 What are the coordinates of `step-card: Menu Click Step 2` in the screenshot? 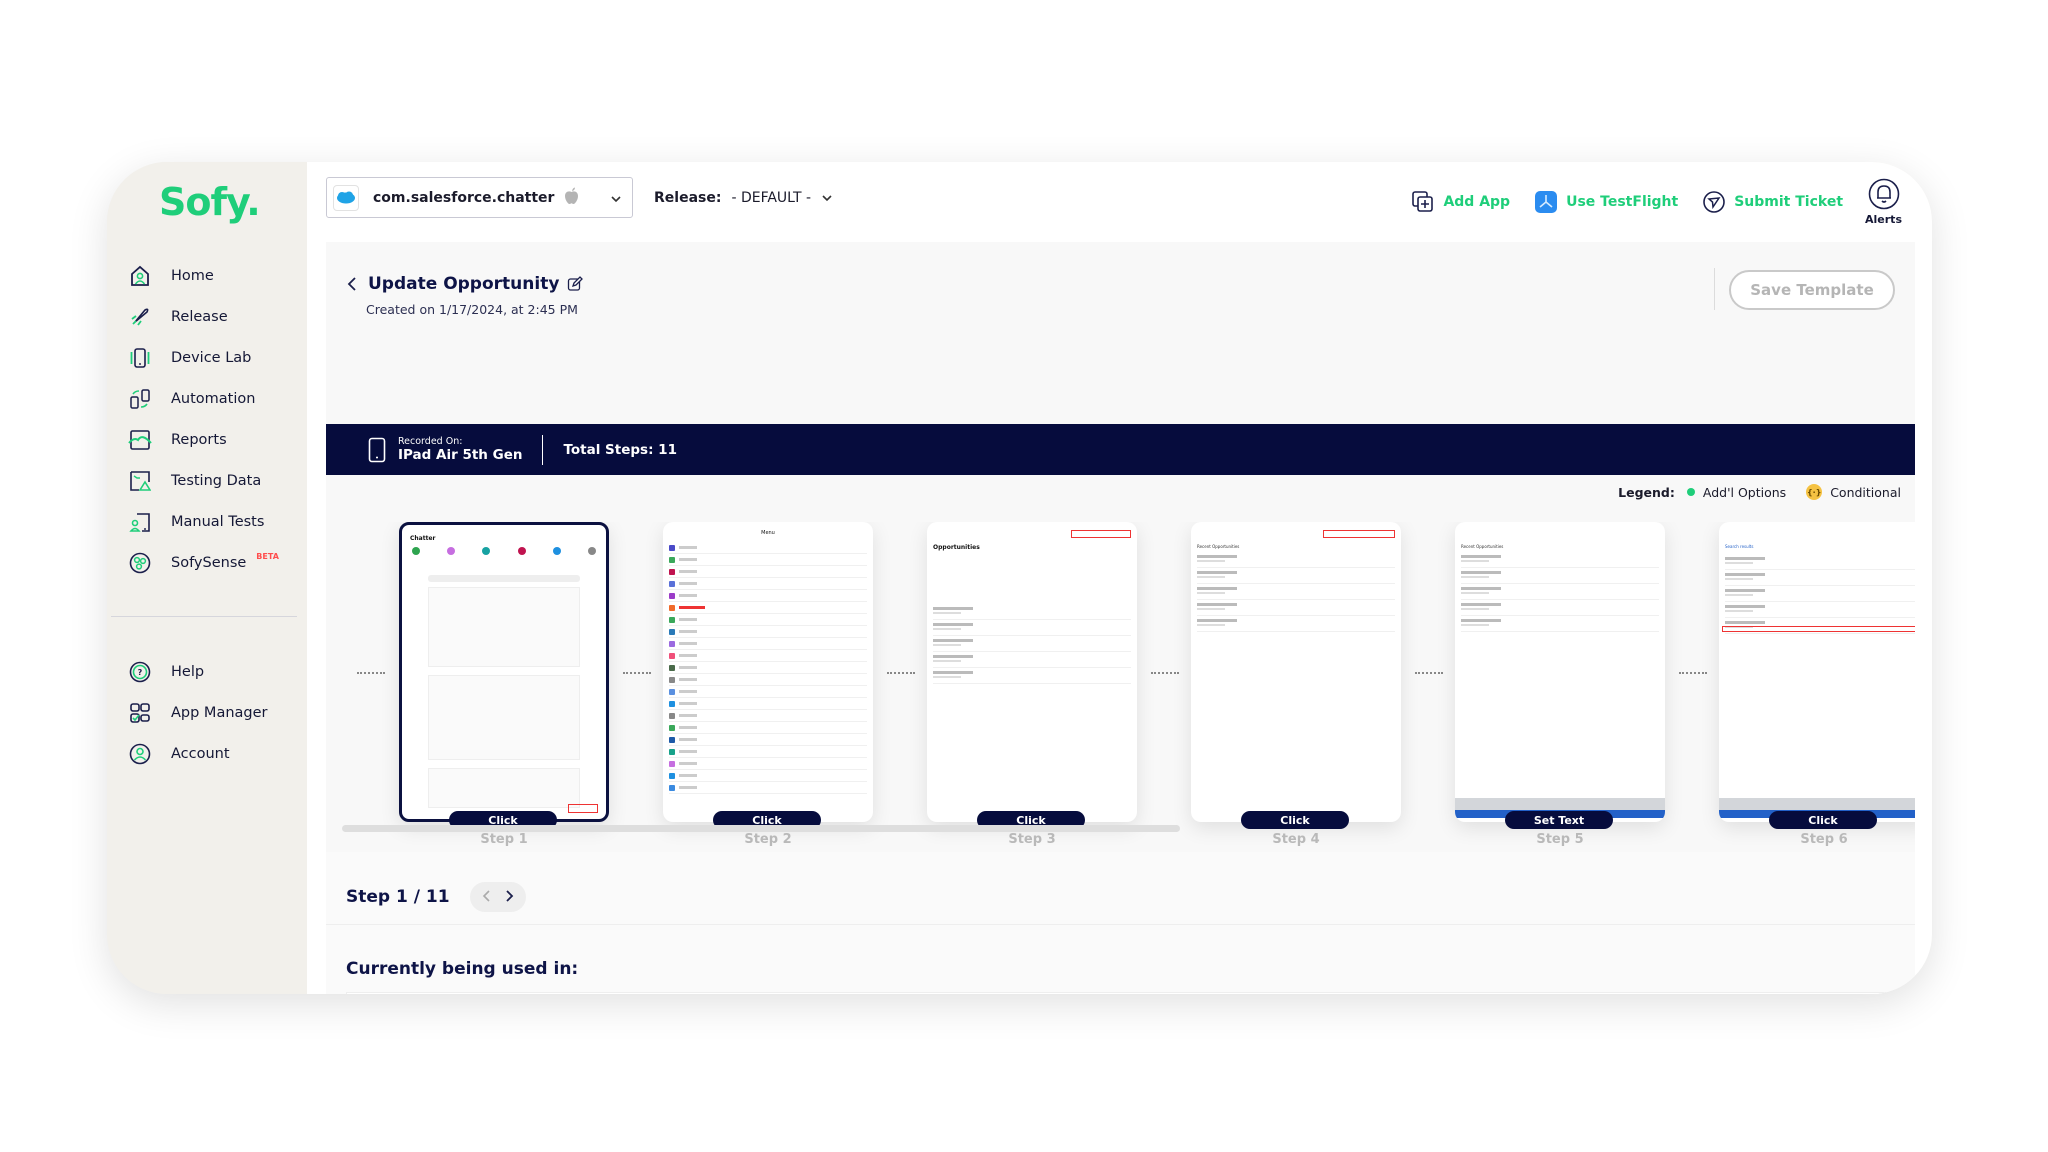 It's located at (768, 684).